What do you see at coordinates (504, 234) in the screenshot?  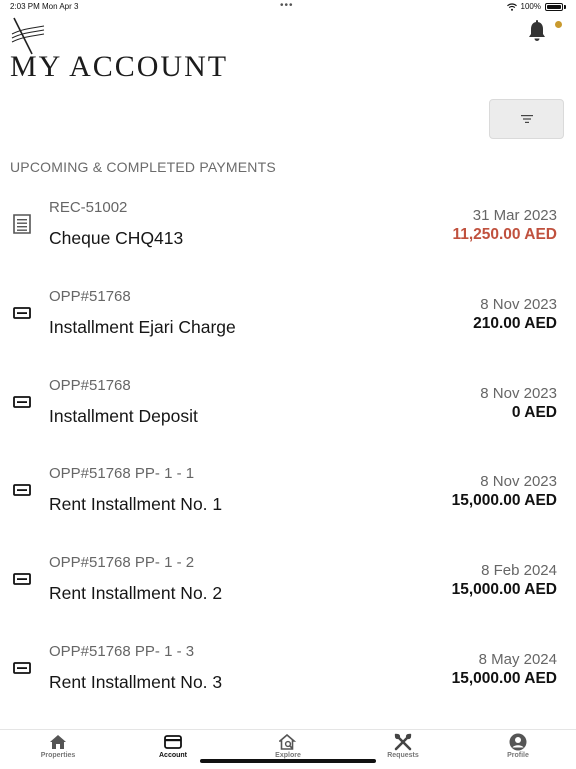 I see `payment-amount: 11,250.00 AED` at bounding box center [504, 234].